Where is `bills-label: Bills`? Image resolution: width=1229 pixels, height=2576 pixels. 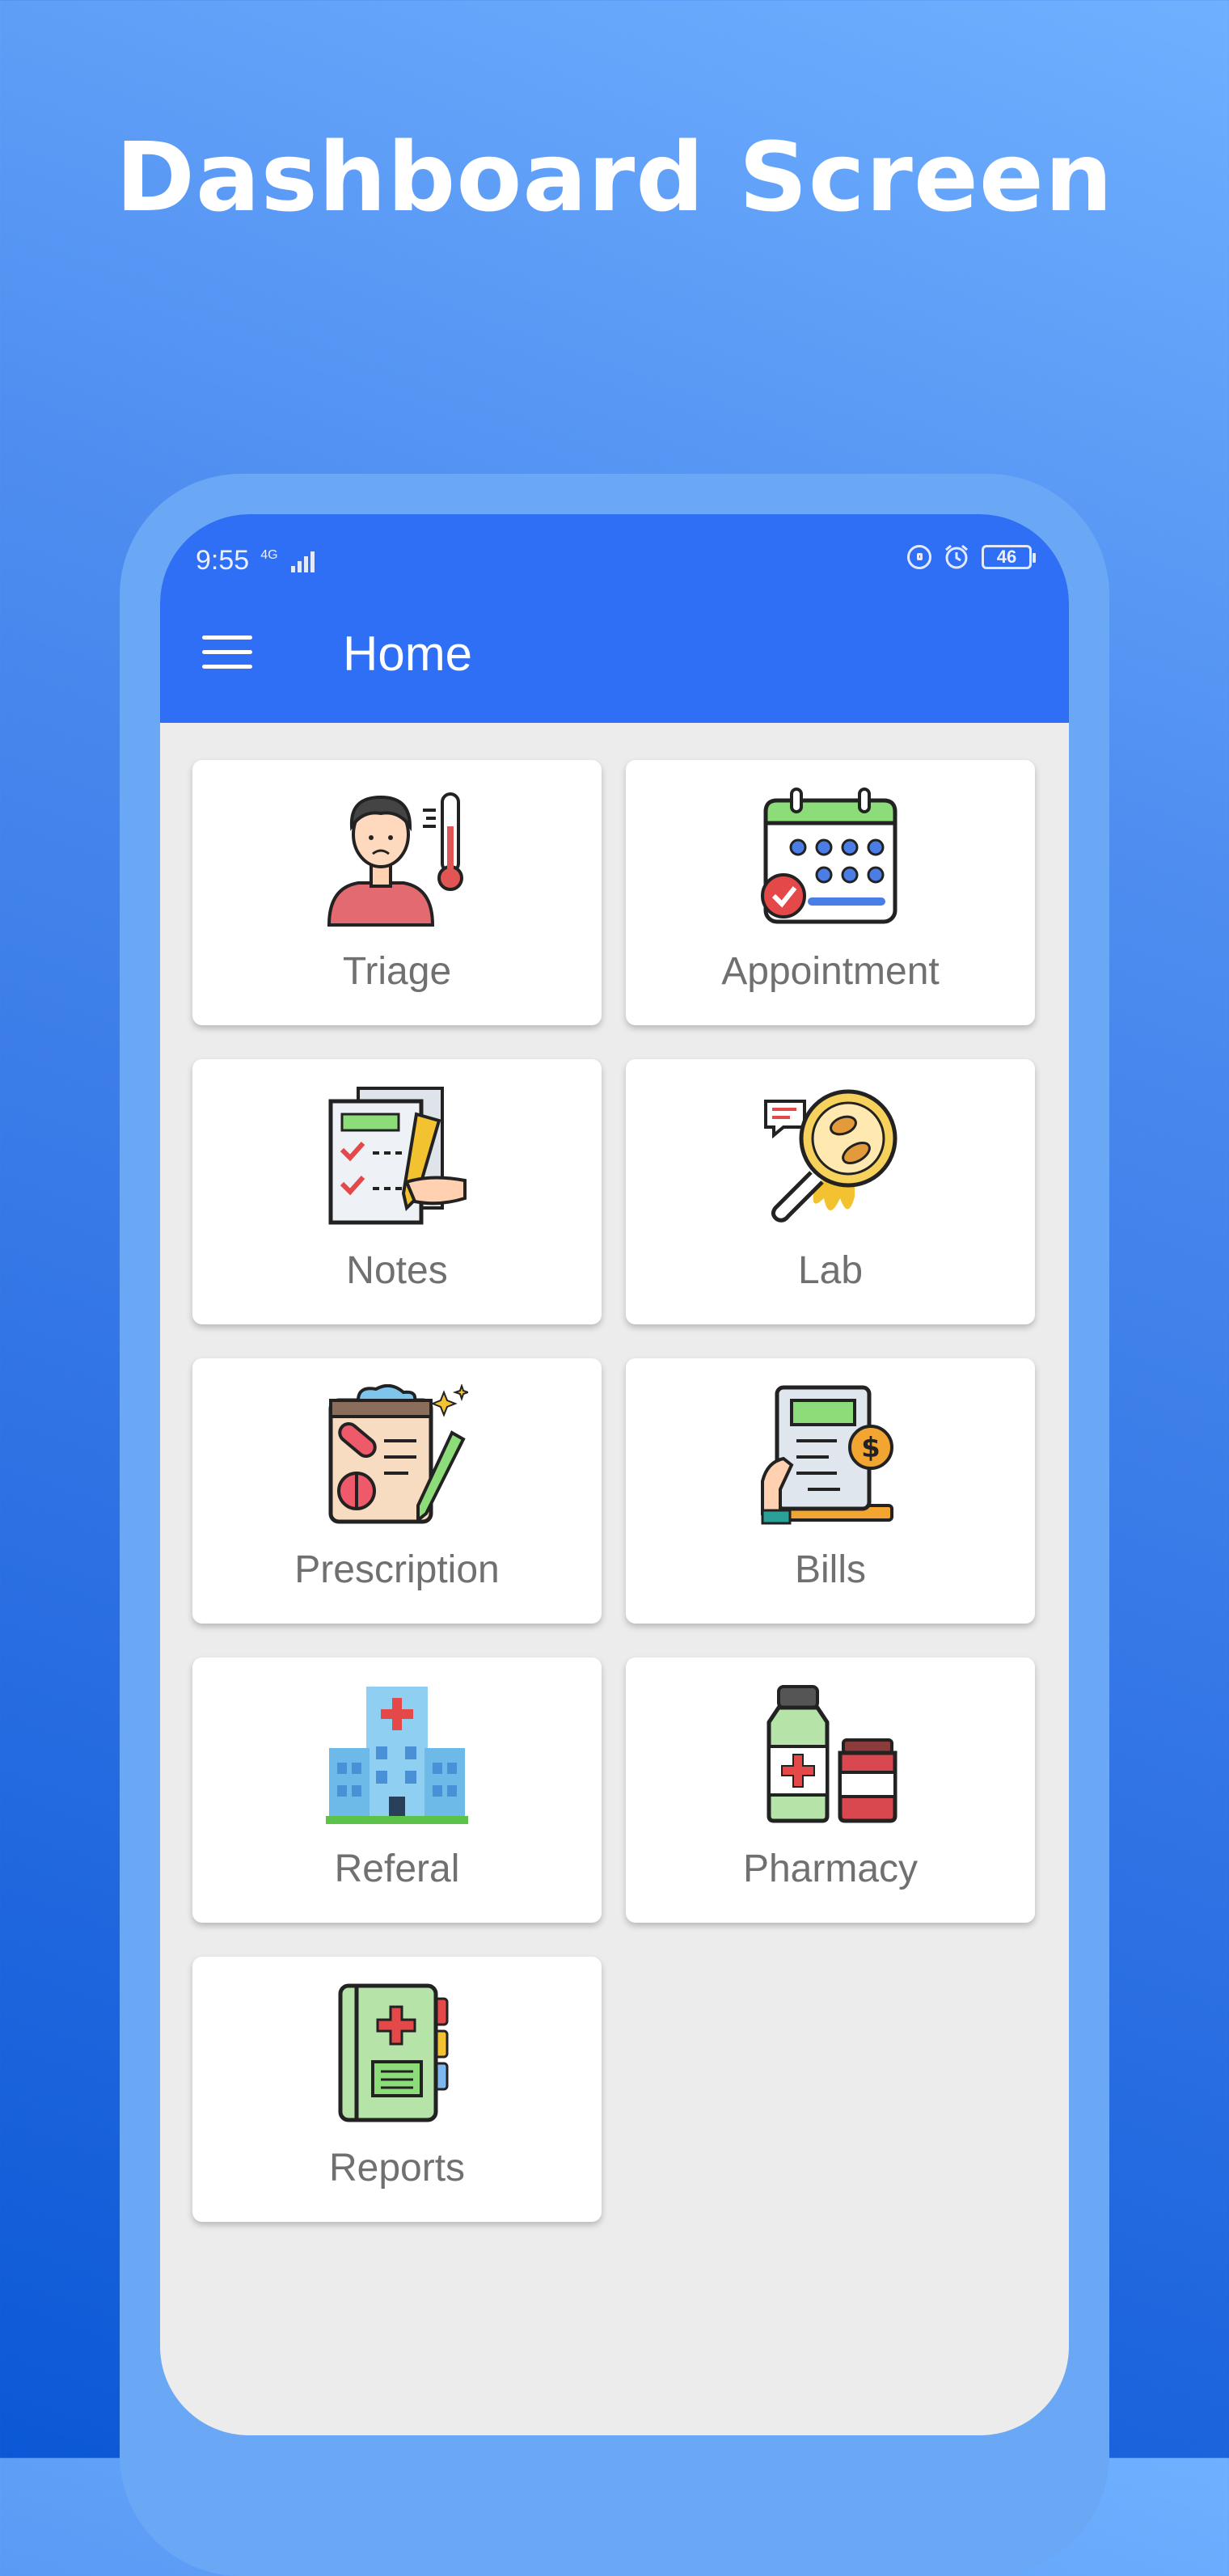
bills-label: Bills is located at coordinates (830, 1569).